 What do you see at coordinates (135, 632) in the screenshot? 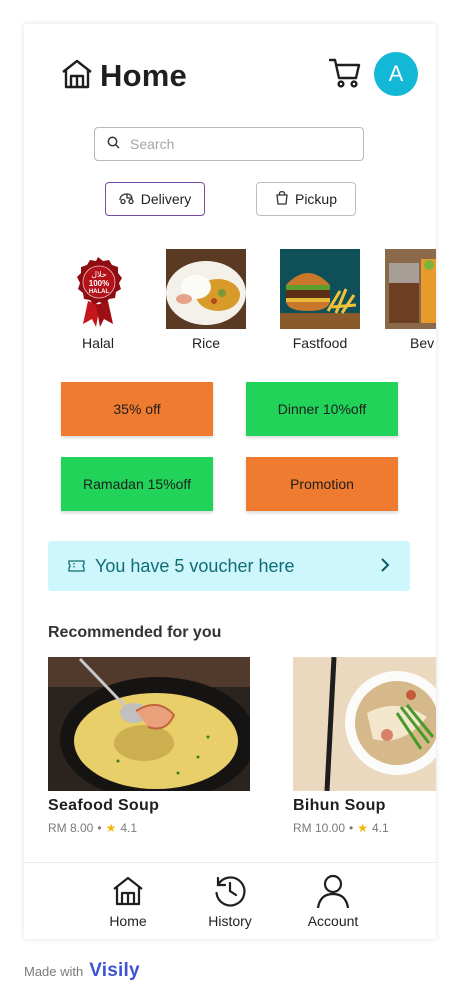
I see `recommended-heading: Recommended for you` at bounding box center [135, 632].